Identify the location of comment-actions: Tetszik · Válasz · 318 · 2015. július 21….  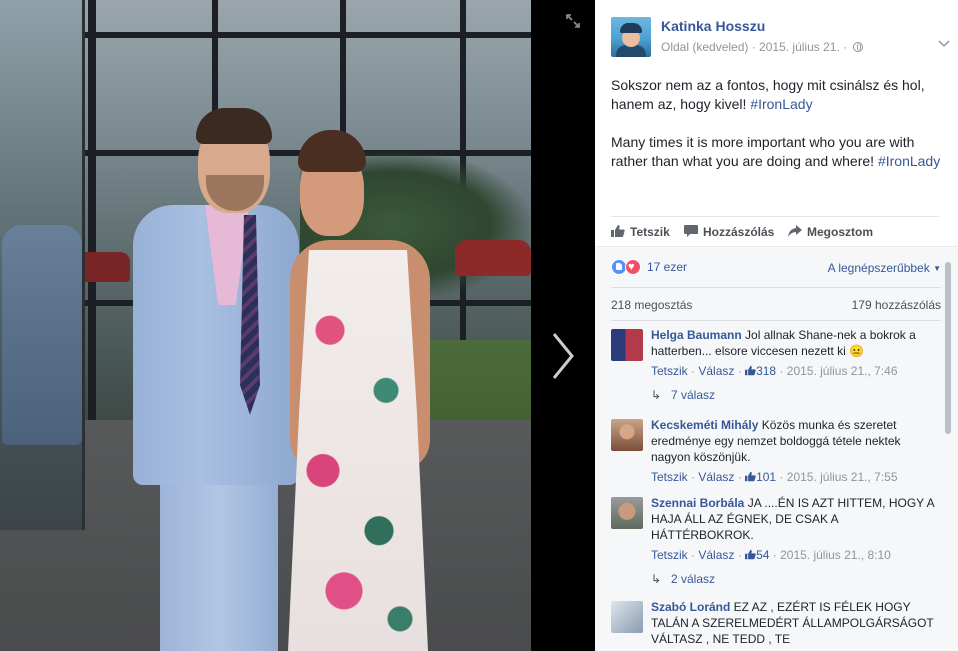
(774, 371).